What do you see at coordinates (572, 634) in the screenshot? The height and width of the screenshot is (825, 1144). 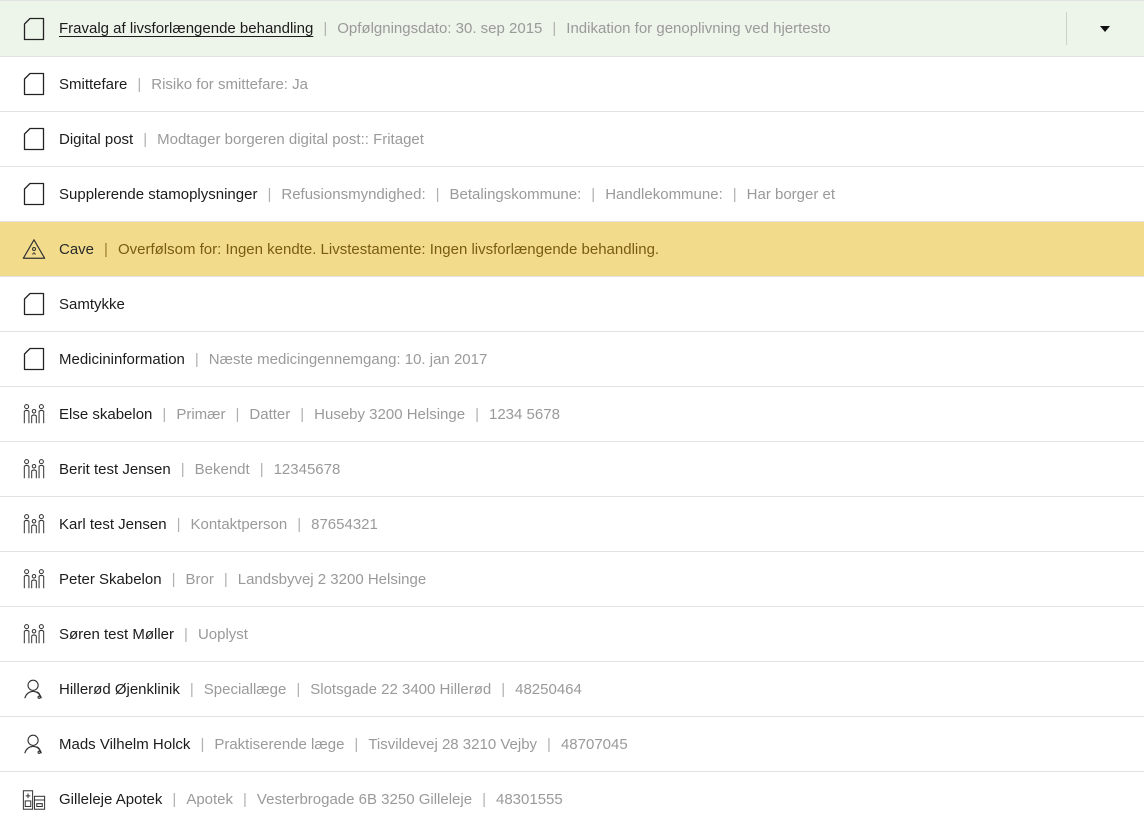 I see `list-item: Søren test Møller | Uoplyst` at bounding box center [572, 634].